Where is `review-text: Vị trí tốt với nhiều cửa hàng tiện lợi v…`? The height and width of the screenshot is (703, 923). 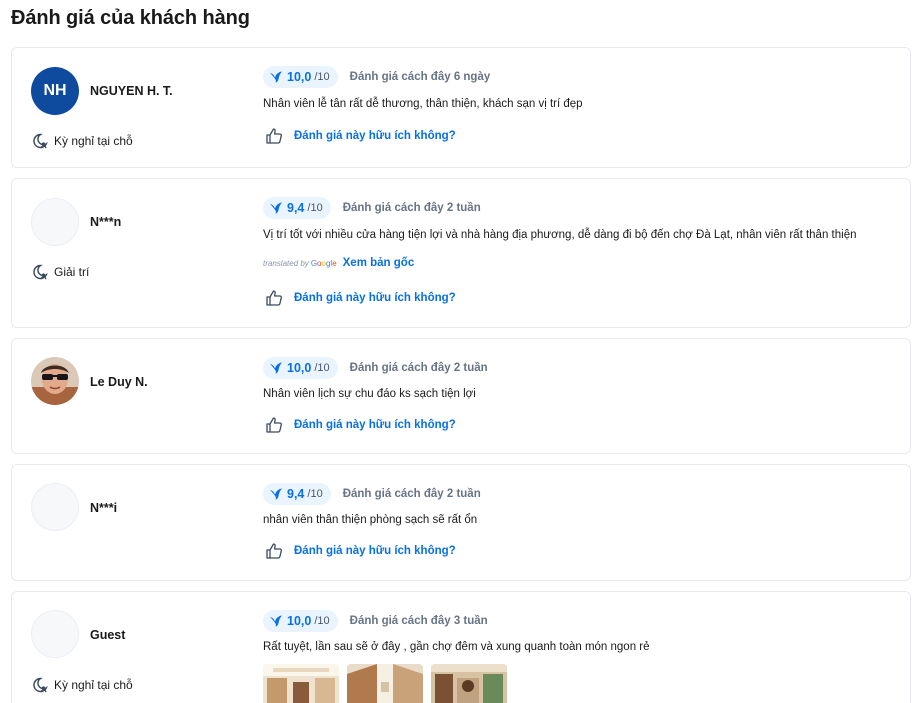
review-text: Vị trí tốt với nhiều cửa hàng tiện lợi v… is located at coordinates (560, 235).